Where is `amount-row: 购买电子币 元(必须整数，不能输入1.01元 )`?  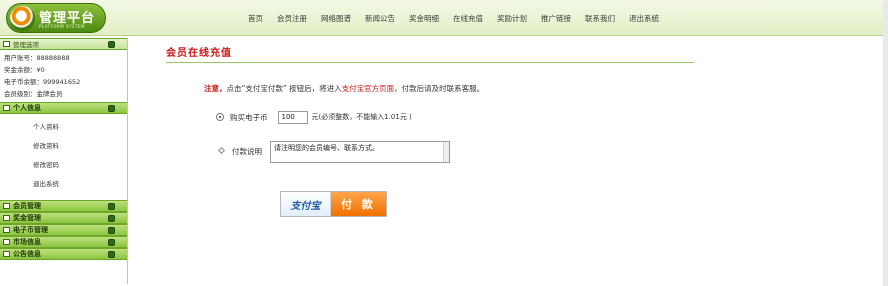 amount-row: 购买电子币 元(必须整数，不能输入1.01元 ) is located at coordinates (314, 117).